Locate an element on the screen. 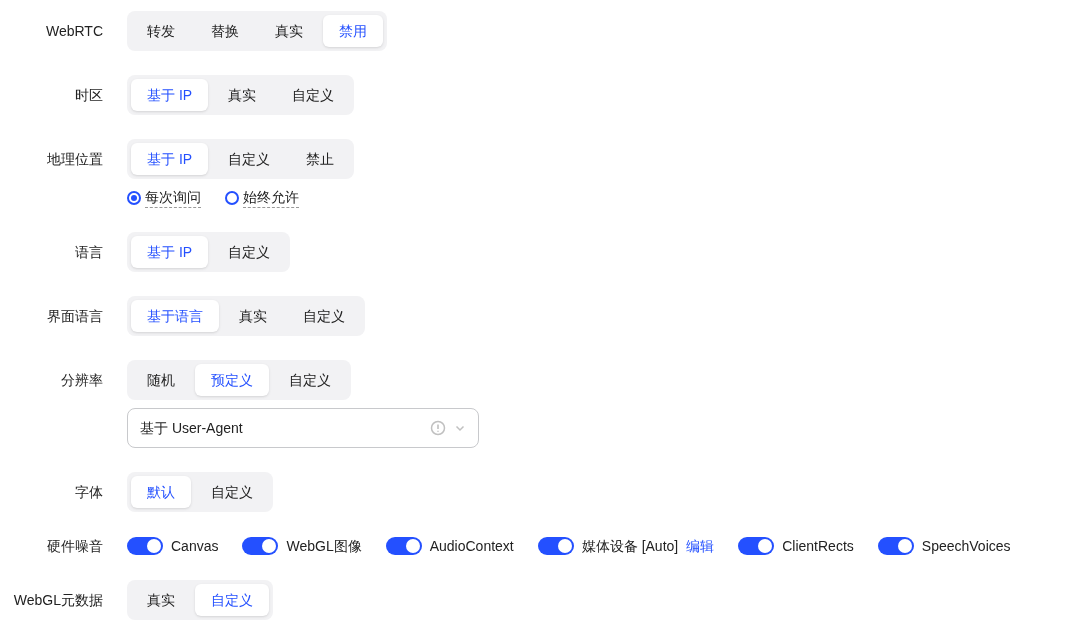  toggle-label: Canvas is located at coordinates (195, 546).